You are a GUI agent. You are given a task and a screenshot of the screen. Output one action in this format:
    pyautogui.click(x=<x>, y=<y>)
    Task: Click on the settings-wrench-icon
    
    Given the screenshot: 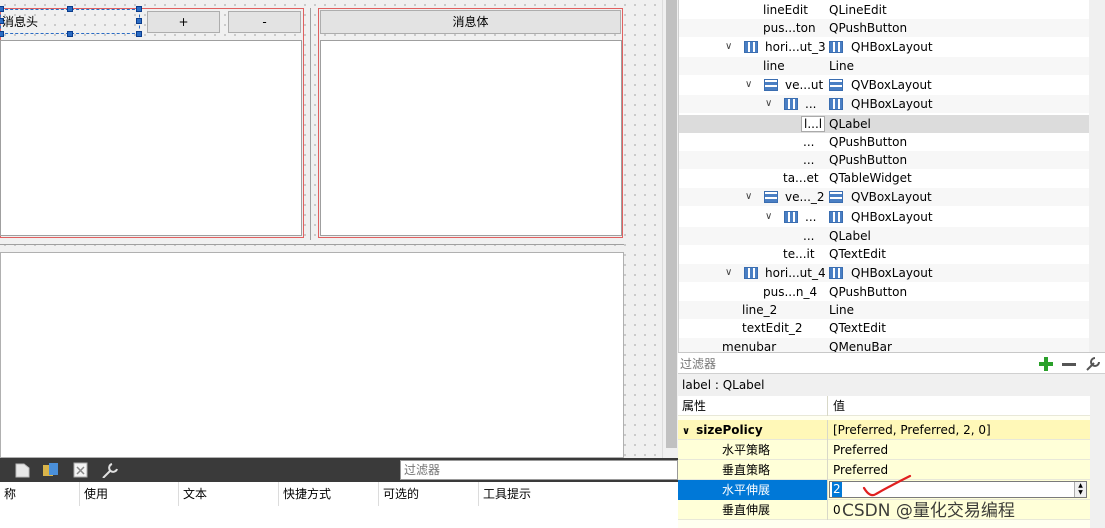 What is the action you would take?
    pyautogui.click(x=109, y=470)
    